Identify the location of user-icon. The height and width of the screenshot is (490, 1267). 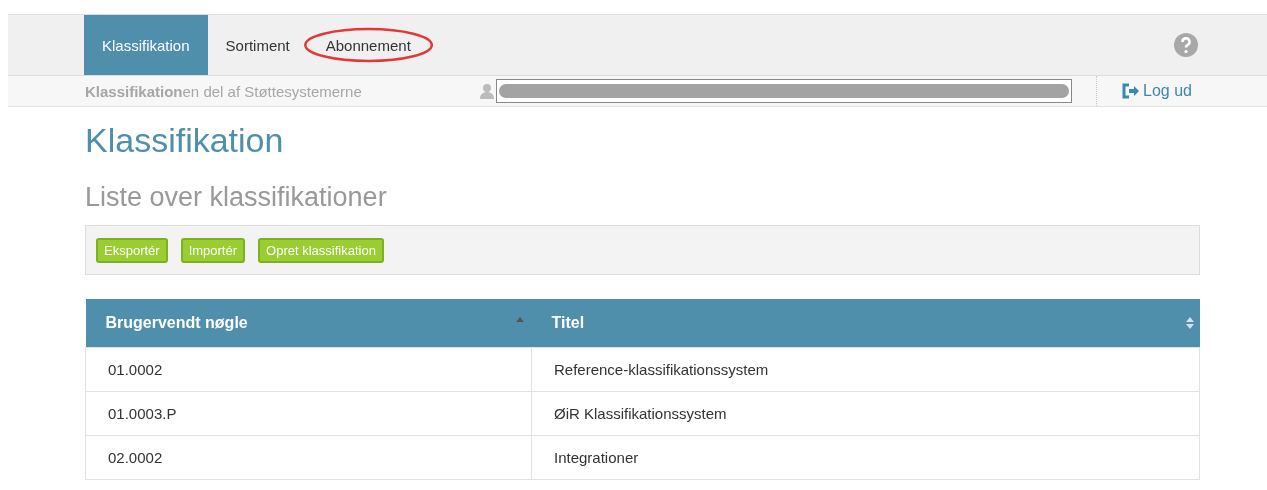
(487, 91).